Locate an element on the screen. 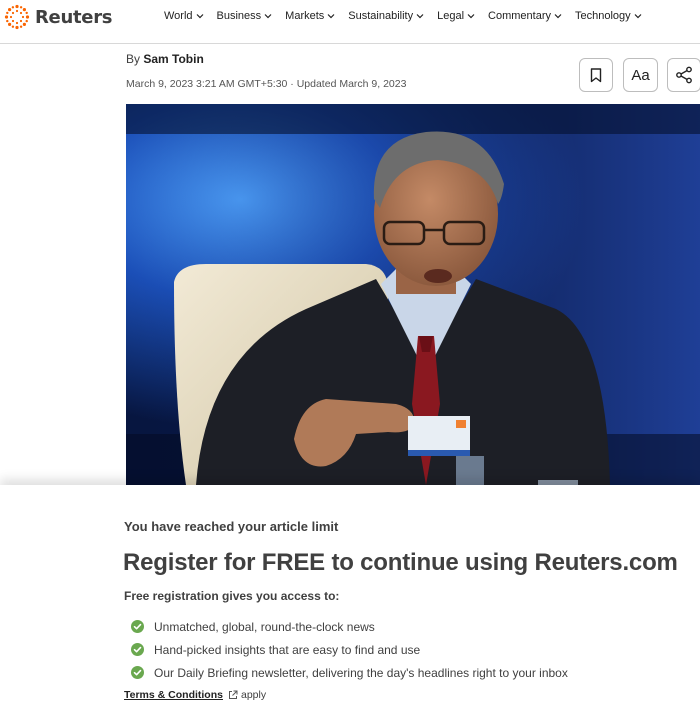 The image size is (700, 708). nav-label: Commentary is located at coordinates (520, 16).